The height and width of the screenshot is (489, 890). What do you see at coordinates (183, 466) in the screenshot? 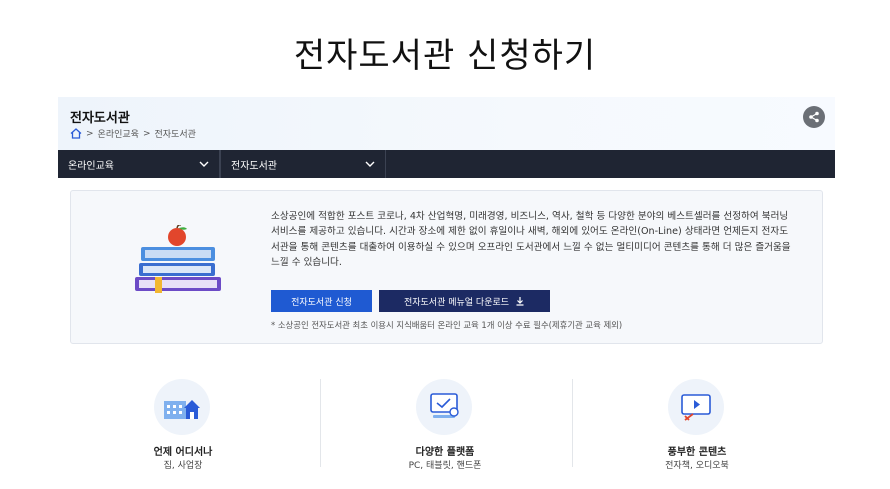
I see `feature-subtitle: 집, 사업장` at bounding box center [183, 466].